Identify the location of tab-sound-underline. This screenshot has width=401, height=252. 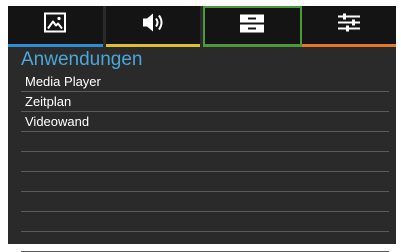
(152, 45).